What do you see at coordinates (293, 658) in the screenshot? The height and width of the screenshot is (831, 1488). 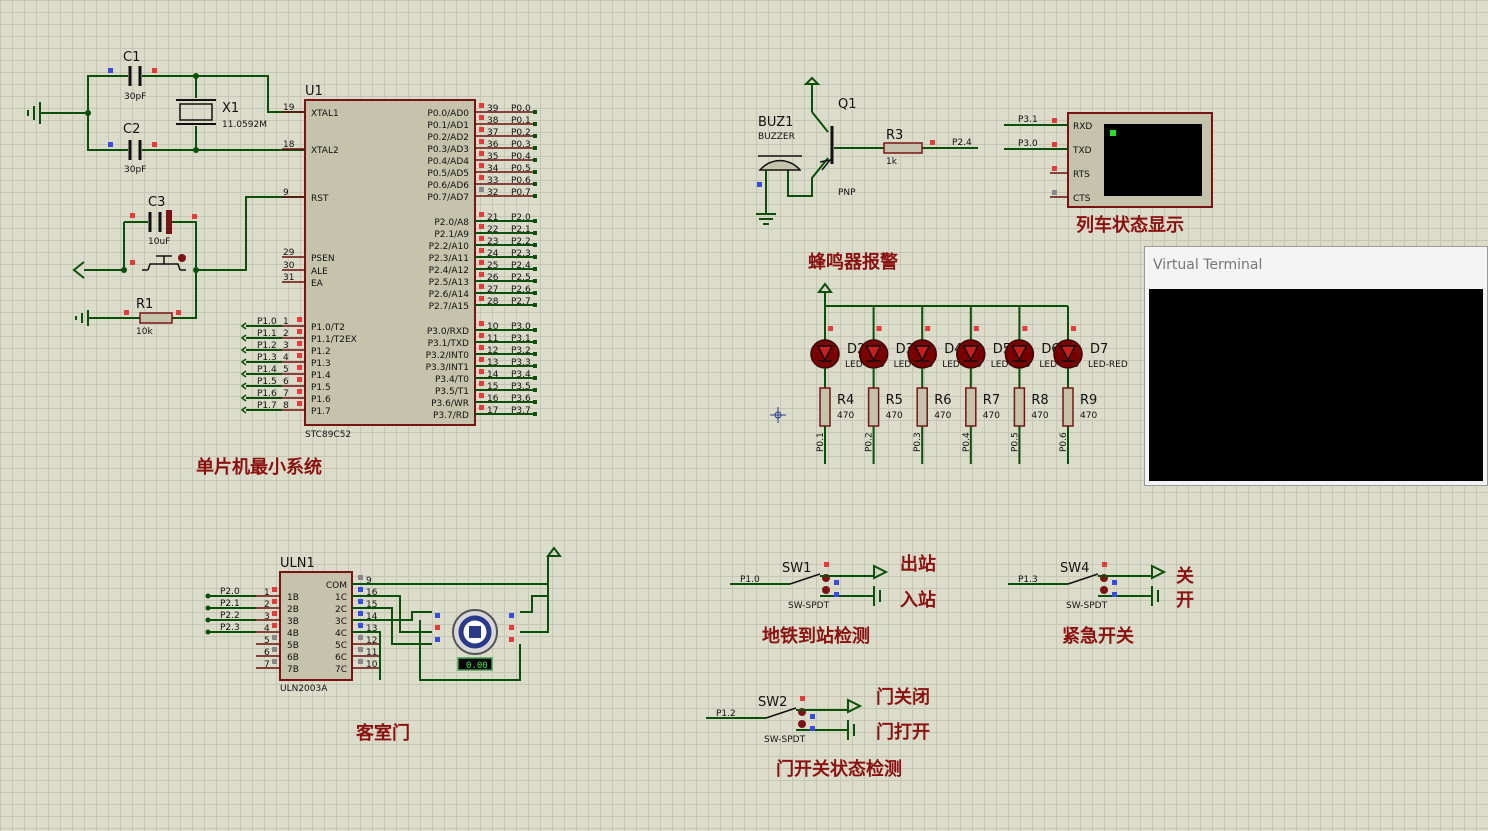 I see `uln-pin-name: 6B` at bounding box center [293, 658].